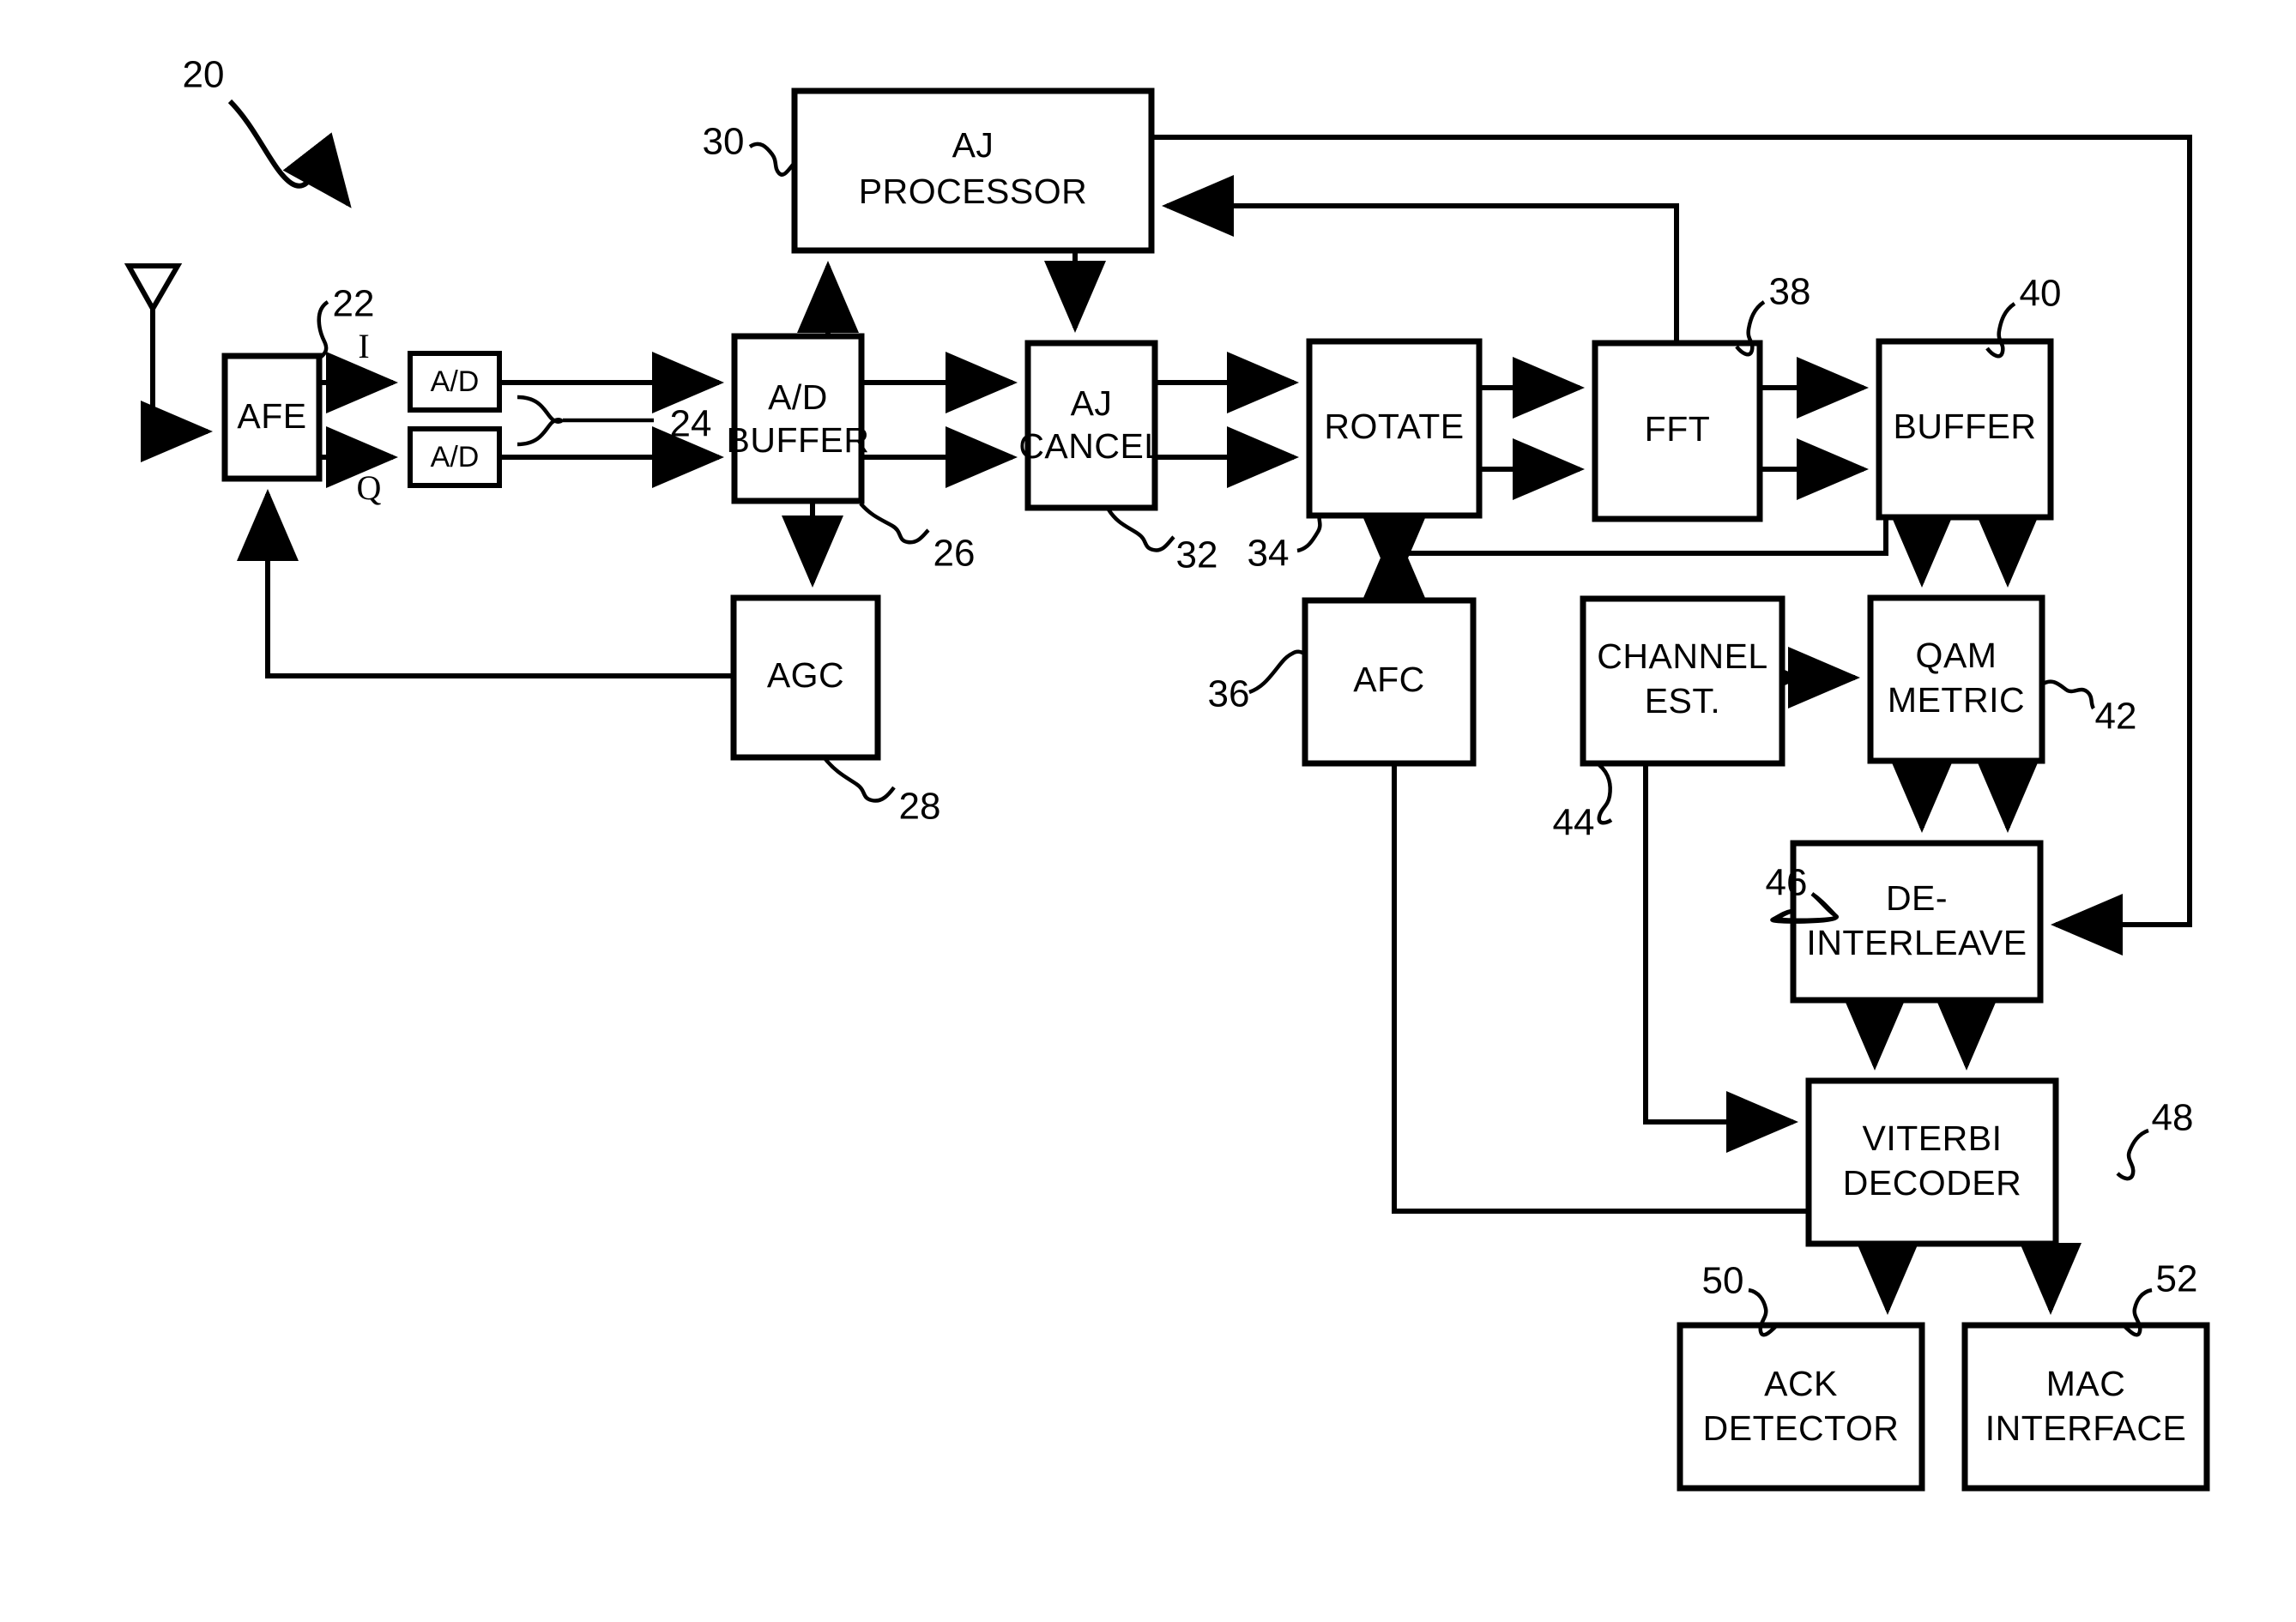  Describe the element at coordinates (1574, 823) in the screenshot. I see `ref-44-text: 44` at that location.